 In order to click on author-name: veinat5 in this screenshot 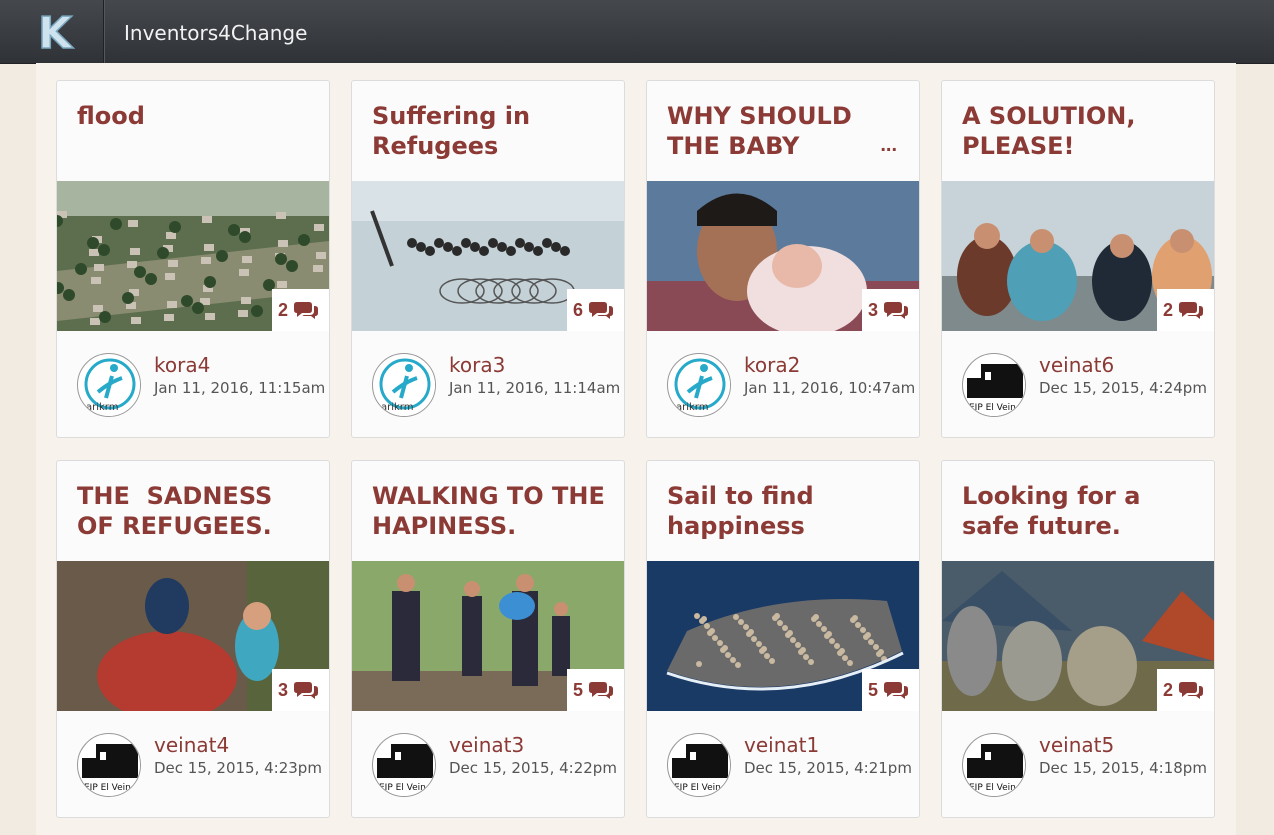, I will do `click(1076, 745)`.